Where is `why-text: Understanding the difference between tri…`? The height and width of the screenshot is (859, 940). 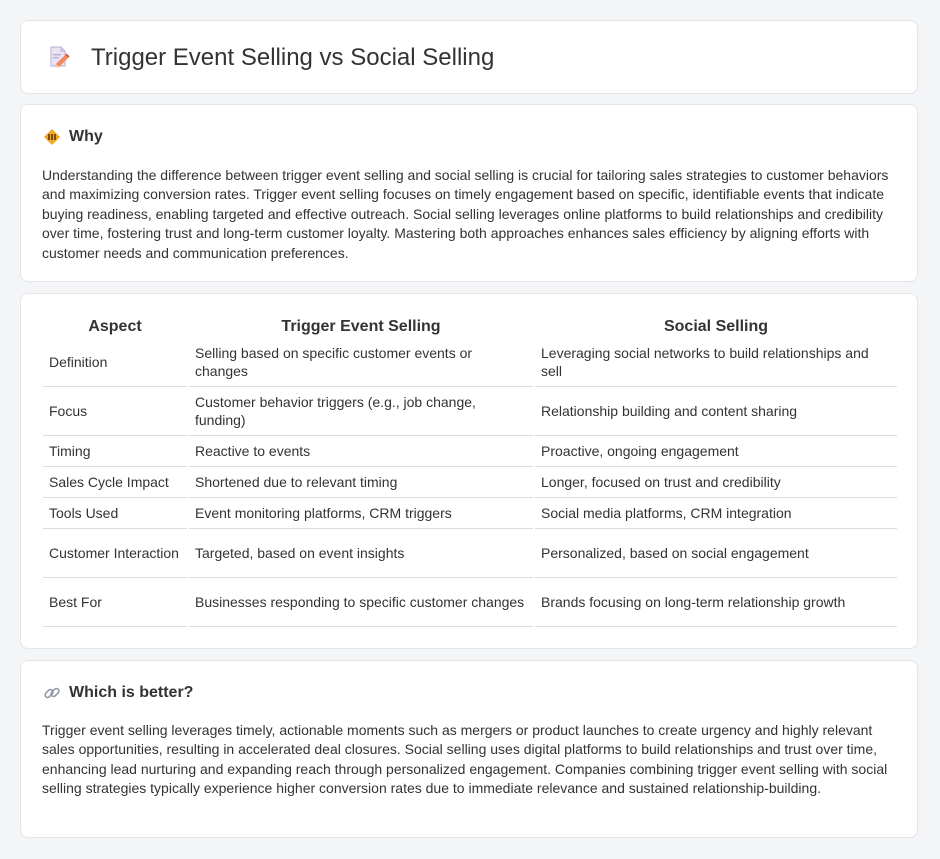
why-text: Understanding the difference between tri… is located at coordinates (465, 214).